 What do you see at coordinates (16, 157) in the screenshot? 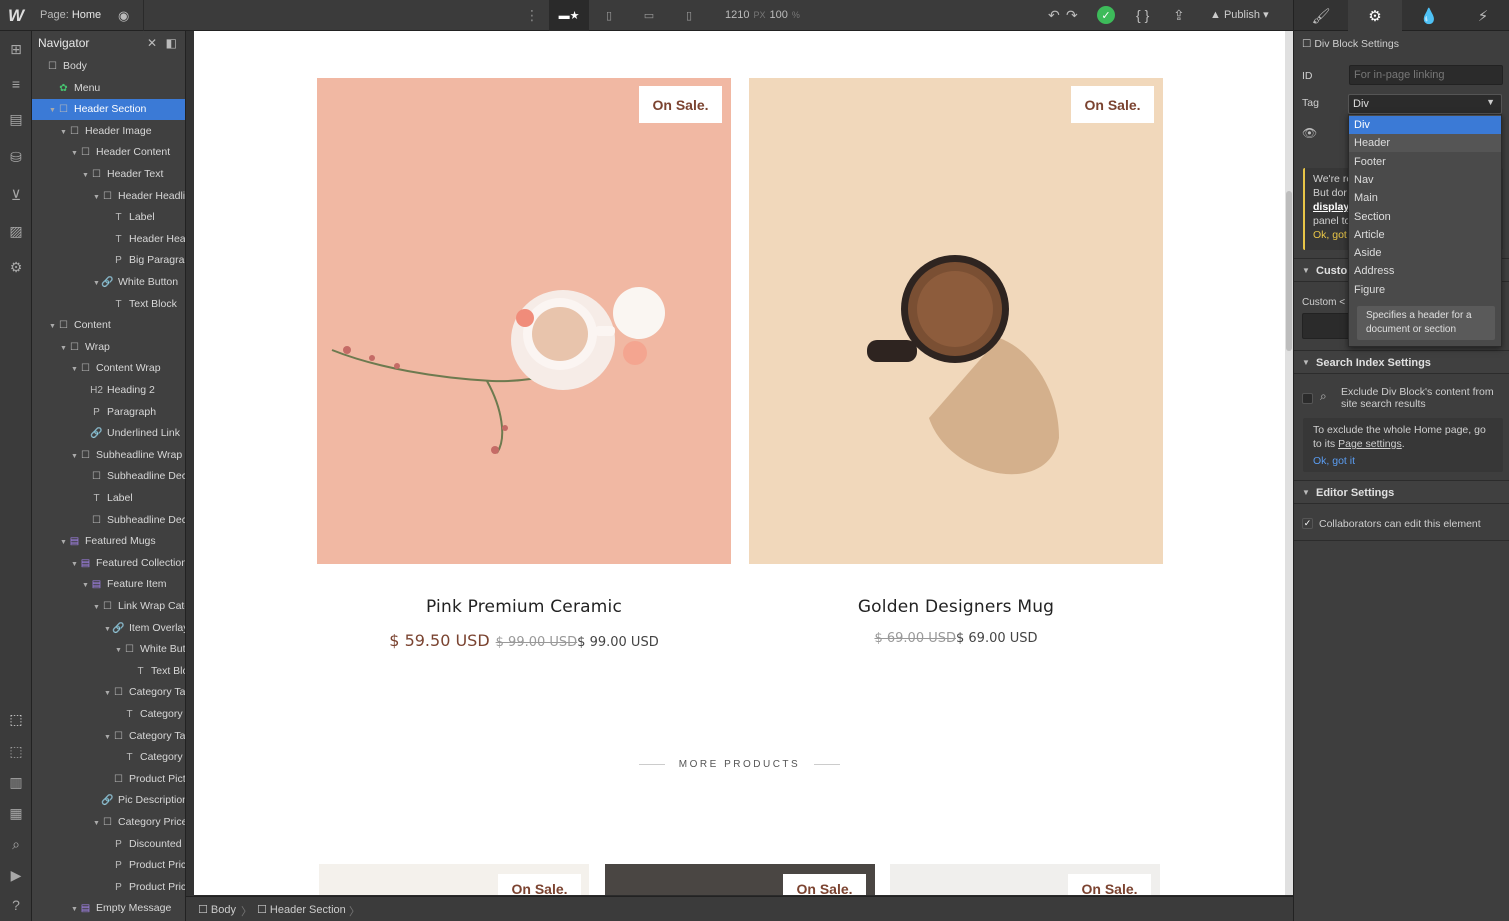
I see `cms-icon: ⛁` at bounding box center [16, 157].